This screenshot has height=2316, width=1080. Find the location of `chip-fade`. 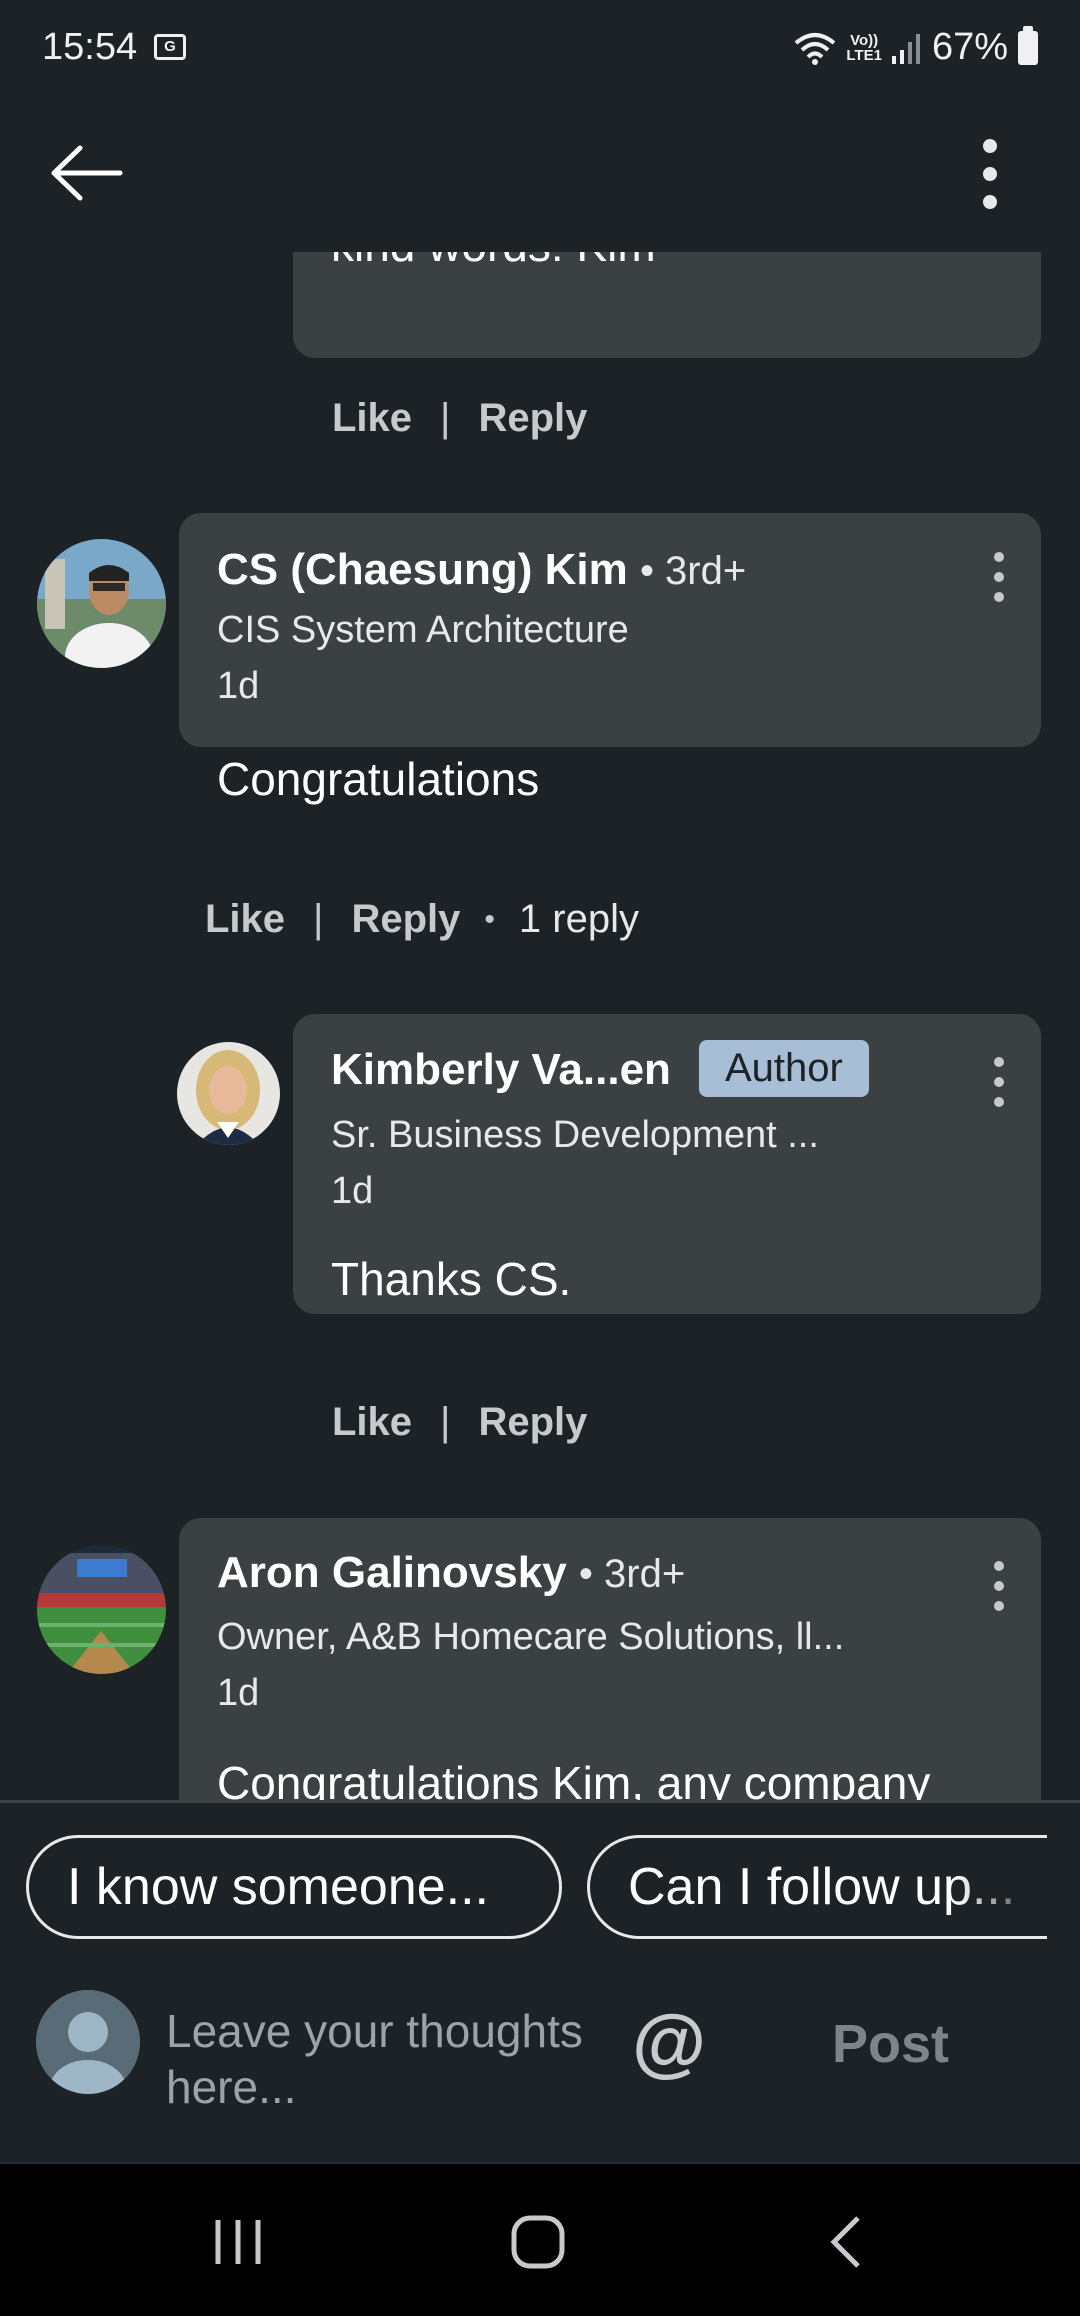

chip-fade is located at coordinates (1002, 1887).